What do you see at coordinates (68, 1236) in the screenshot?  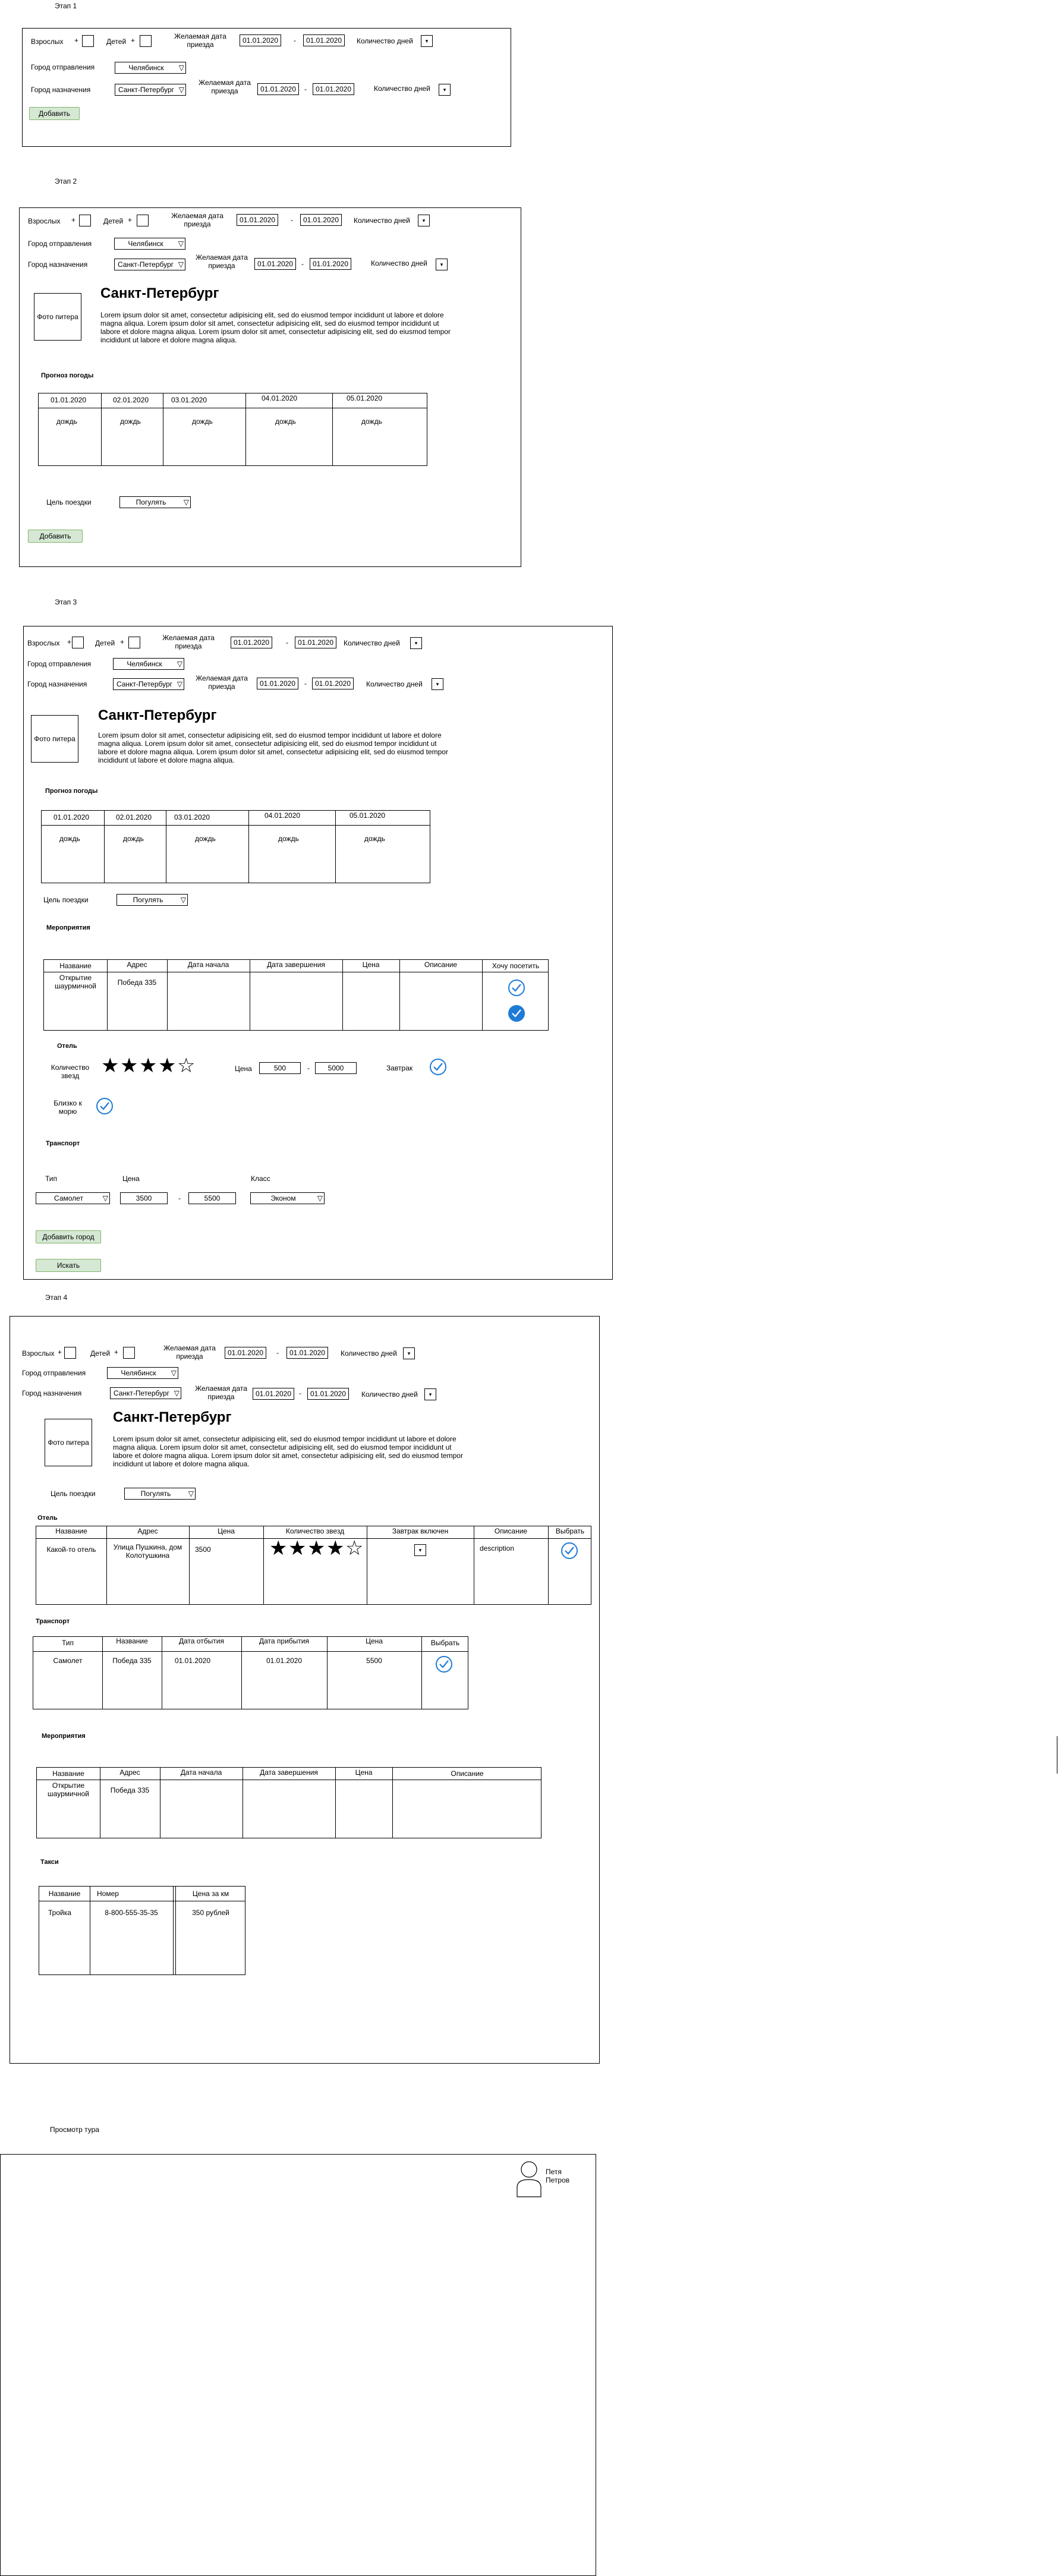 I see `add-city-button: Добавить город` at bounding box center [68, 1236].